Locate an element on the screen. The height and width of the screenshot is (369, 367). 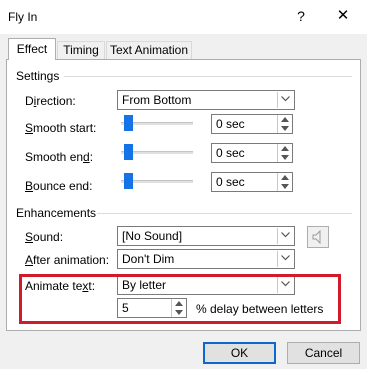
smooth-start-value: 0 sec is located at coordinates (230, 124).